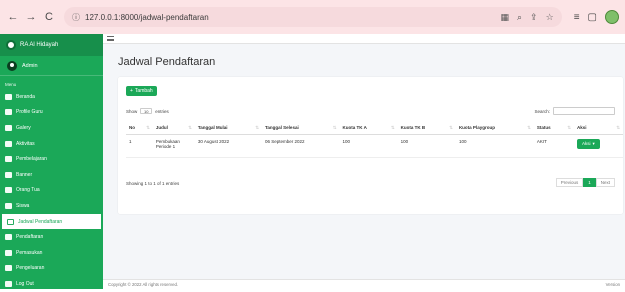 This screenshot has width=625, height=292. Describe the element at coordinates (51, 253) in the screenshot. I see `sidebar-item-pemasukan: Pemasukan` at that location.